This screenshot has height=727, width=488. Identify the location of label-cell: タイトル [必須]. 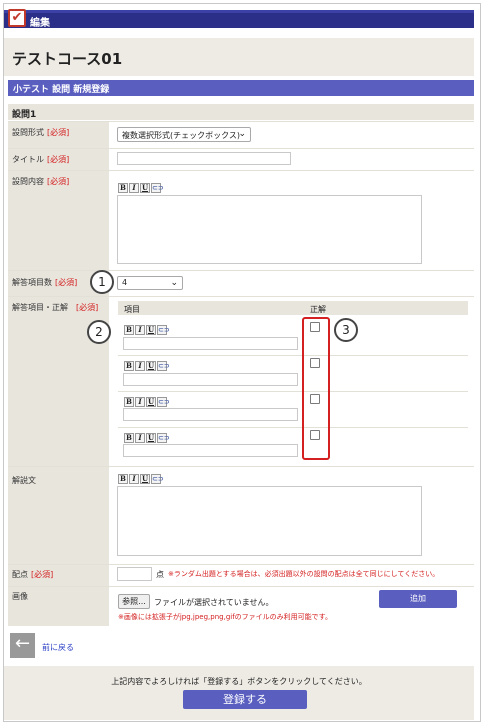
(58, 159).